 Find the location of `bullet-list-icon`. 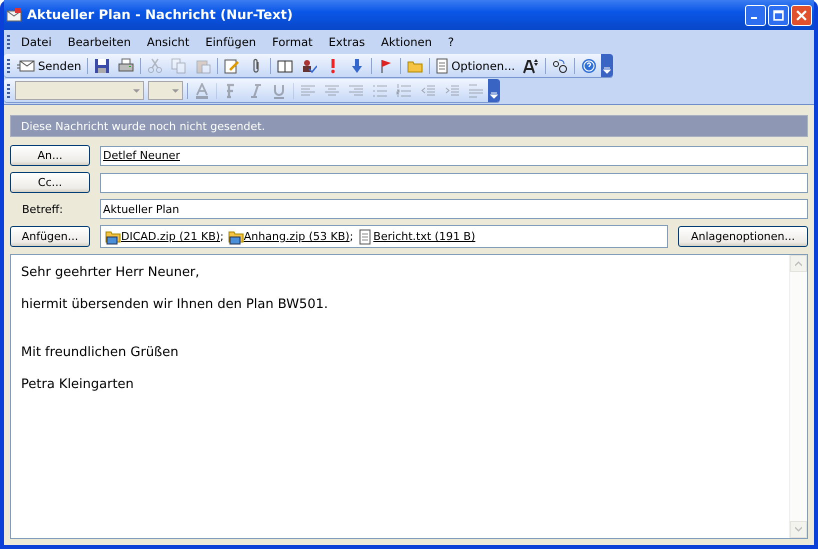

bullet-list-icon is located at coordinates (380, 90).